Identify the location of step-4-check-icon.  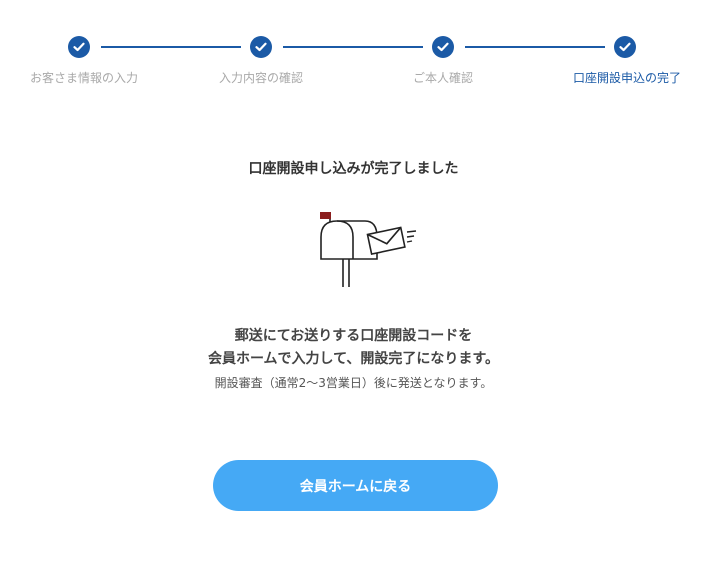
(625, 47).